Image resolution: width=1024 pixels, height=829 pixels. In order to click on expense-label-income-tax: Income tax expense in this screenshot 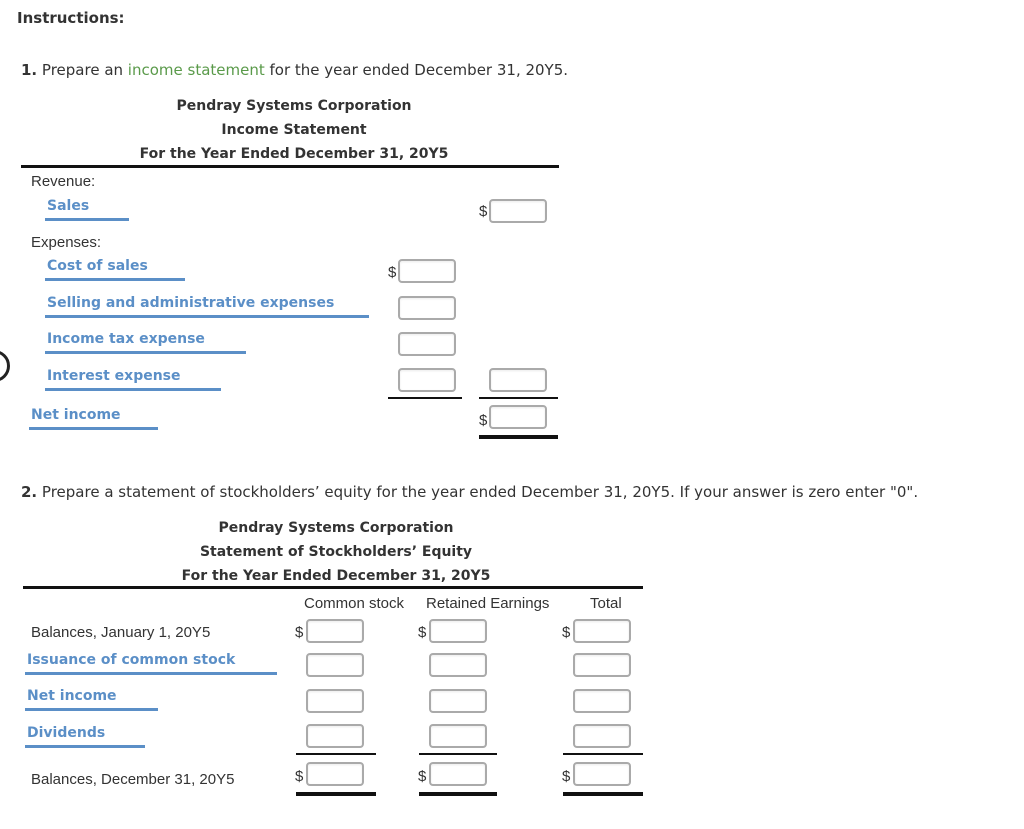, I will do `click(145, 342)`.